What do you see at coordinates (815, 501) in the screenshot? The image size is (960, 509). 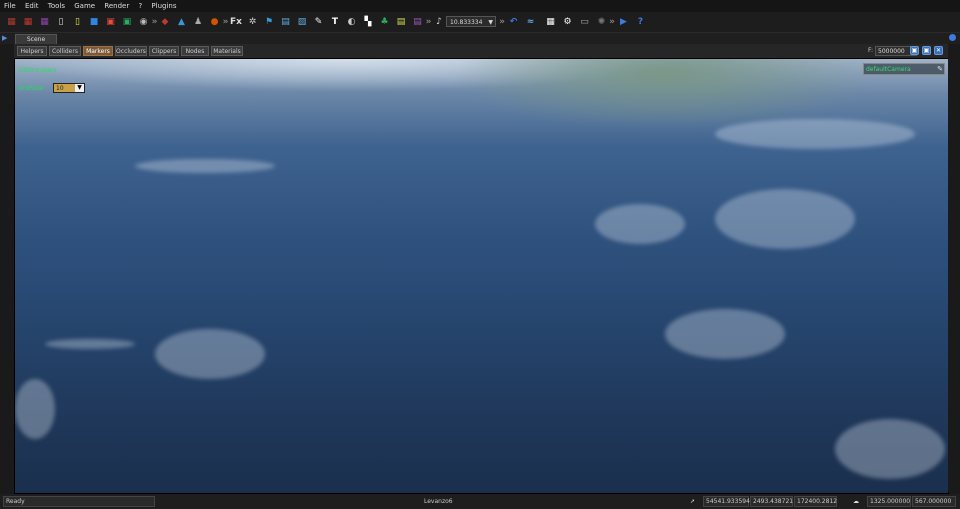 I see `coord-z: 172400.2812` at bounding box center [815, 501].